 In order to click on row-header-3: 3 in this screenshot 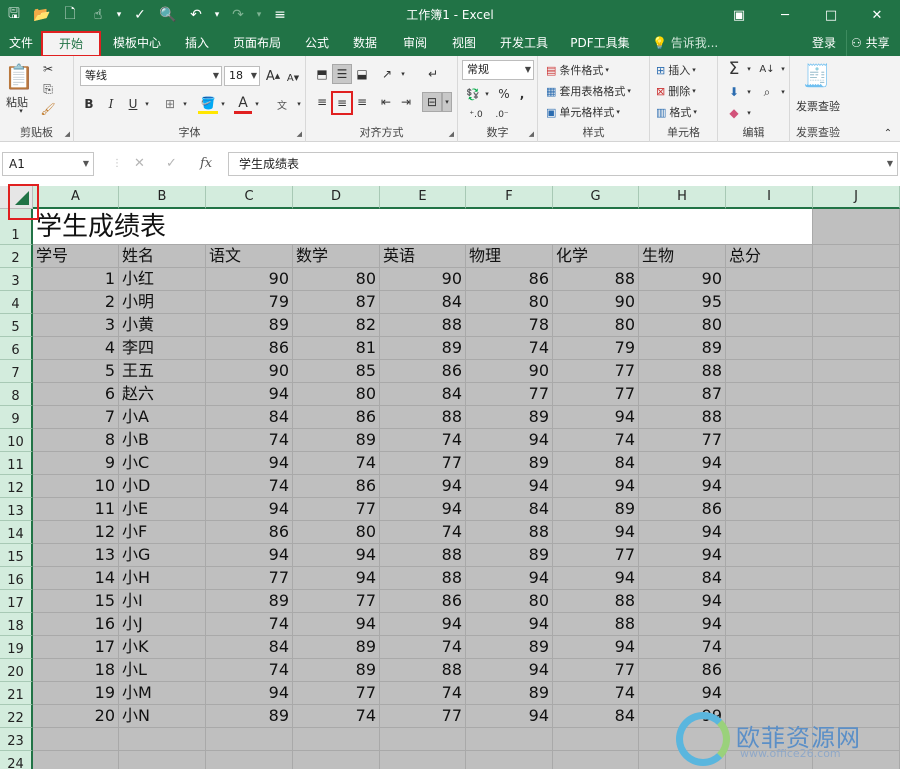, I will do `click(16, 279)`.